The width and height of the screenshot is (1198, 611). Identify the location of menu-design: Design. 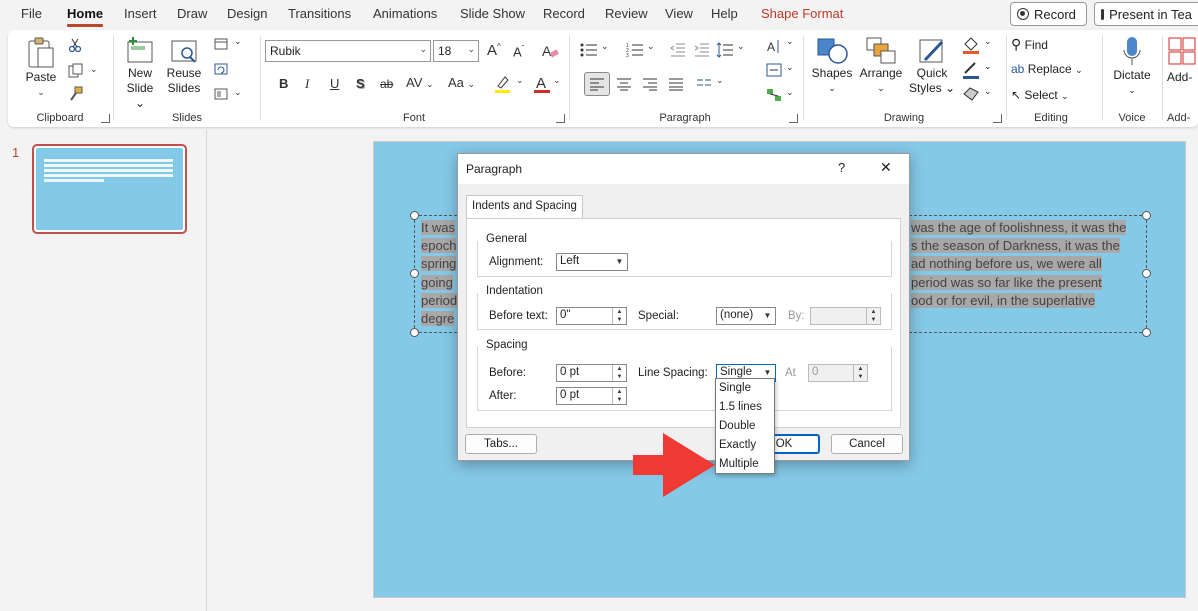
(247, 13).